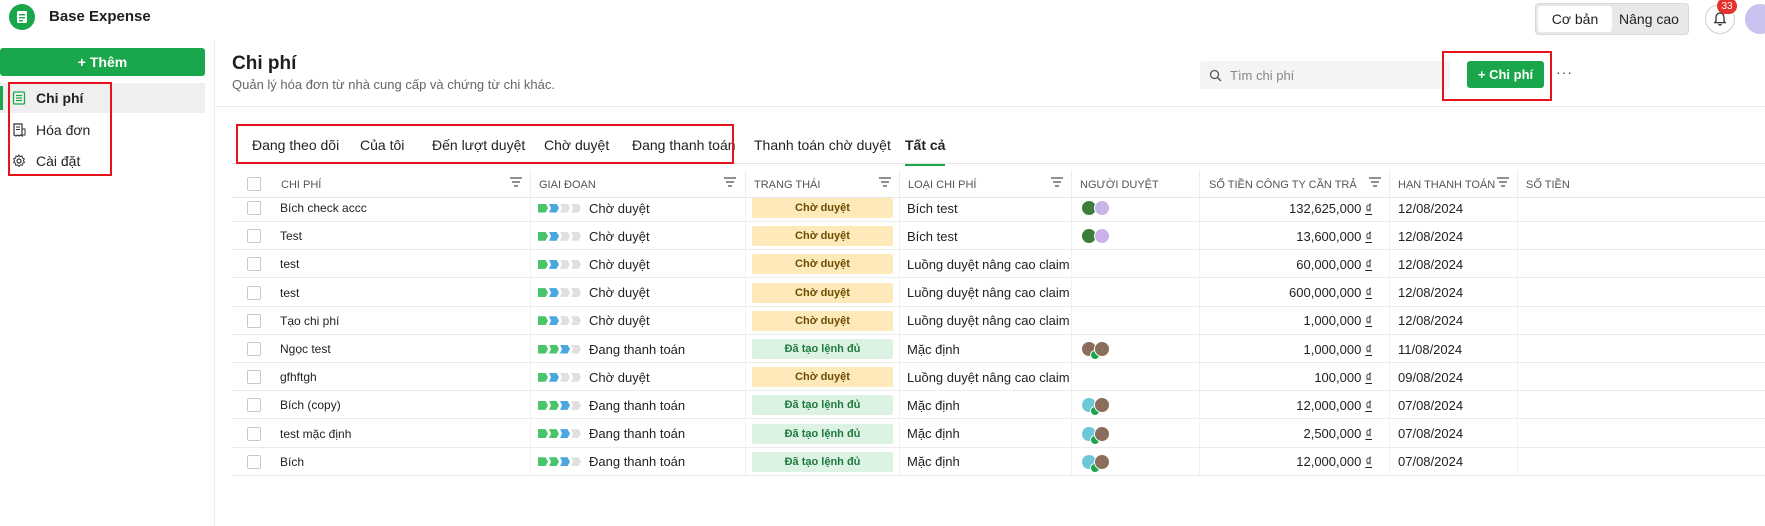  What do you see at coordinates (822, 405) in the screenshot?
I see `status-cell: Đã tạo lệnh đủ` at bounding box center [822, 405].